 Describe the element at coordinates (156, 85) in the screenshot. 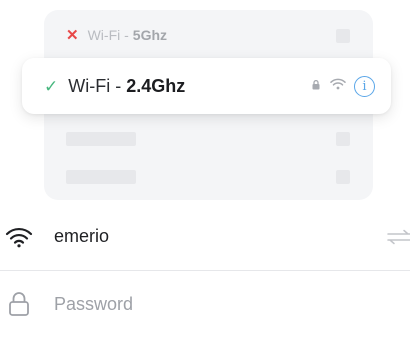

I see `network-band: 2.4Ghz` at that location.